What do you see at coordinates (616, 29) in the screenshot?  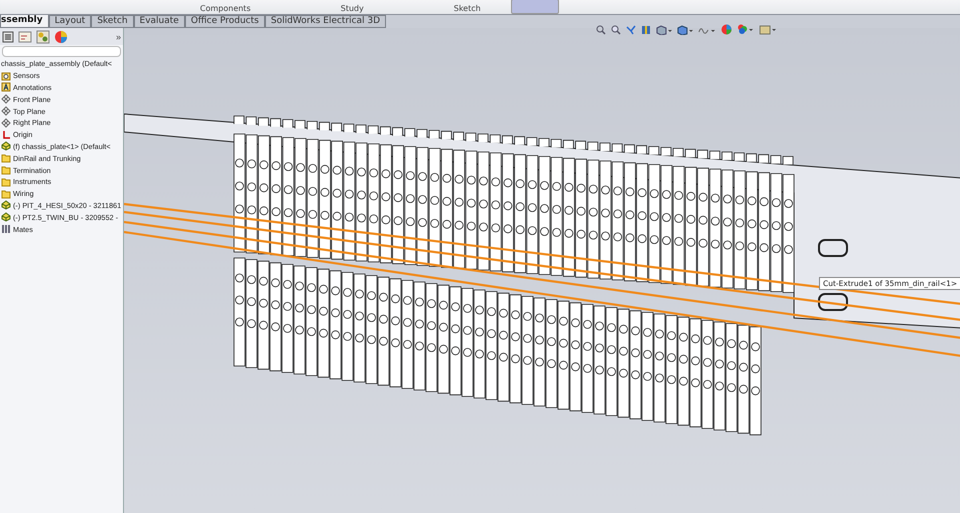 I see `zoom-area-icon` at bounding box center [616, 29].